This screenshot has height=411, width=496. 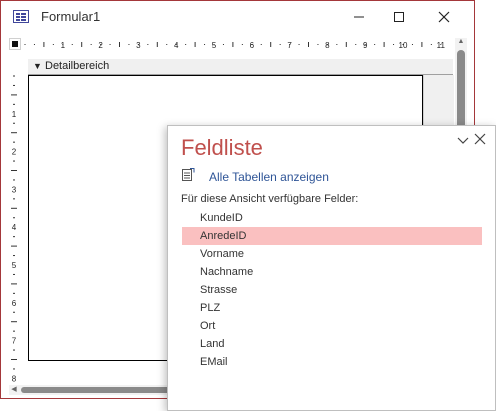 I want to click on vertical-ruler: 1 2 3 4 5 6 7 8, so click(x=14, y=220).